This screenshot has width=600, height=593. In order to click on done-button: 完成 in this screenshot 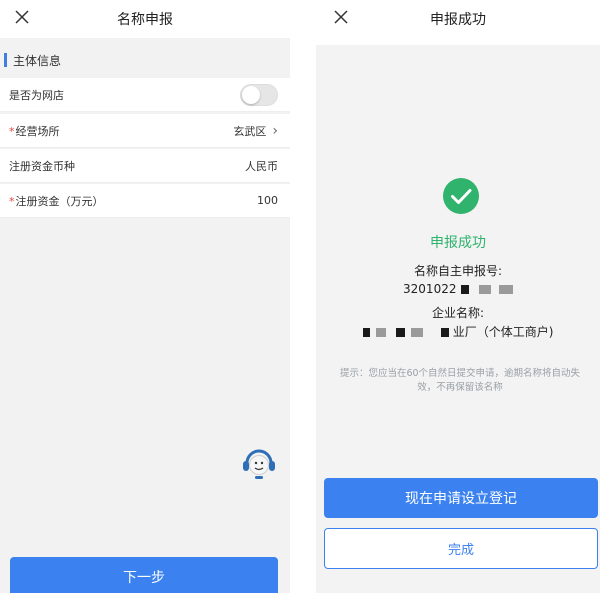, I will do `click(461, 548)`.